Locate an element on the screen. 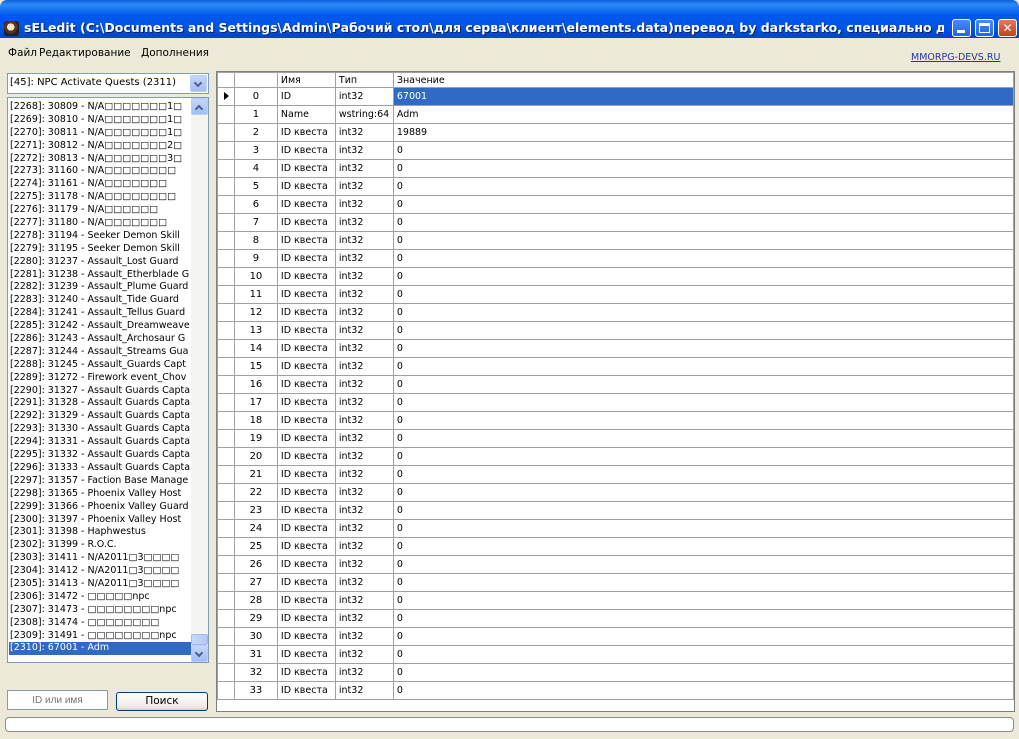 The image size is (1019, 739). row-index-cell: 2 is located at coordinates (255, 132).